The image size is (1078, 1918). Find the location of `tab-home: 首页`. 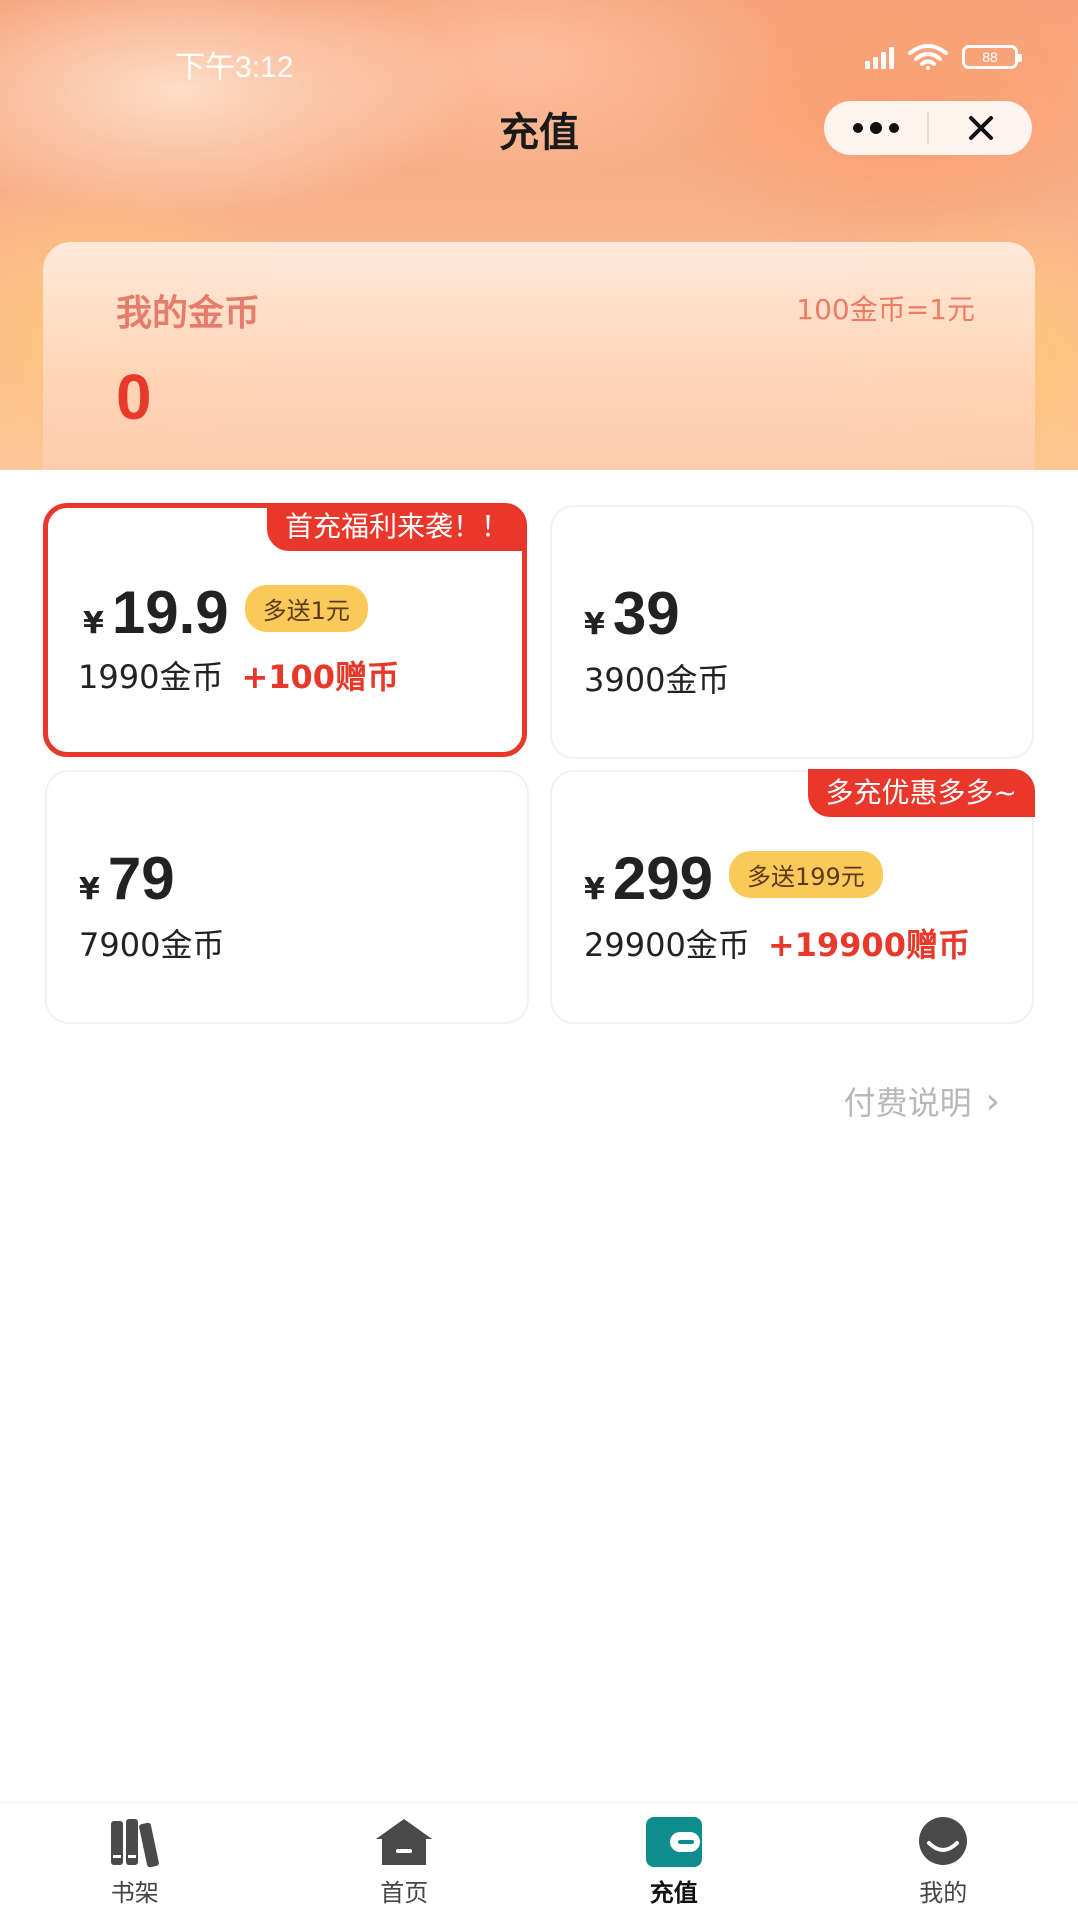

tab-home: 首页 is located at coordinates (405, 1860).